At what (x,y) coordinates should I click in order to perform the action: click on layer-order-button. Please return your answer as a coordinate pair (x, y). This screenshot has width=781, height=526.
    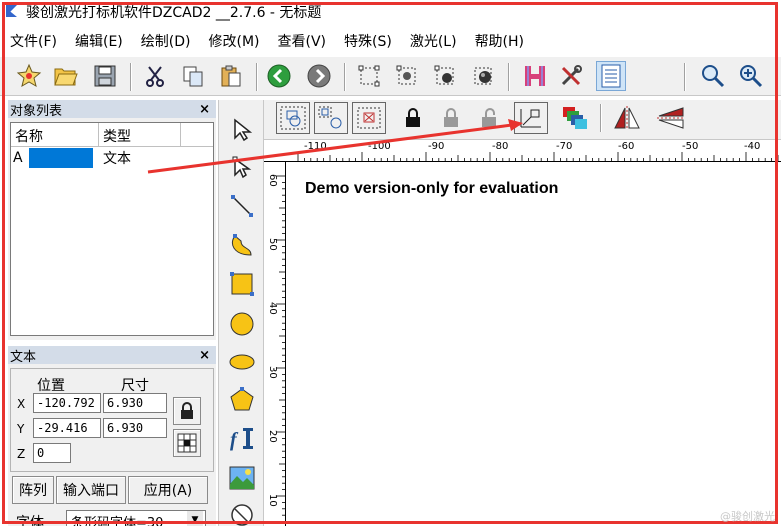
    Looking at the image, I should click on (575, 118).